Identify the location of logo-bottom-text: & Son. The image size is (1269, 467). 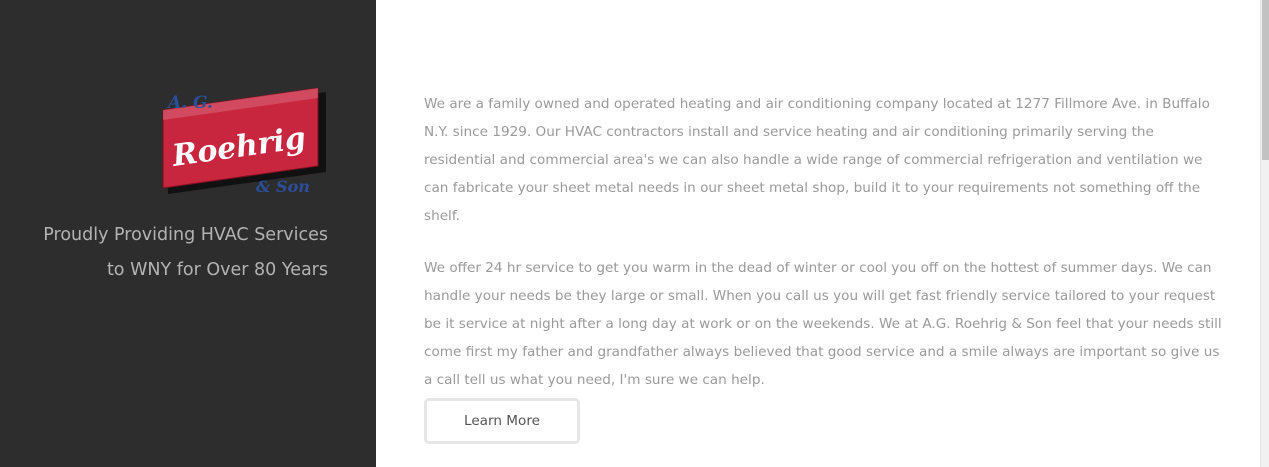
(283, 186).